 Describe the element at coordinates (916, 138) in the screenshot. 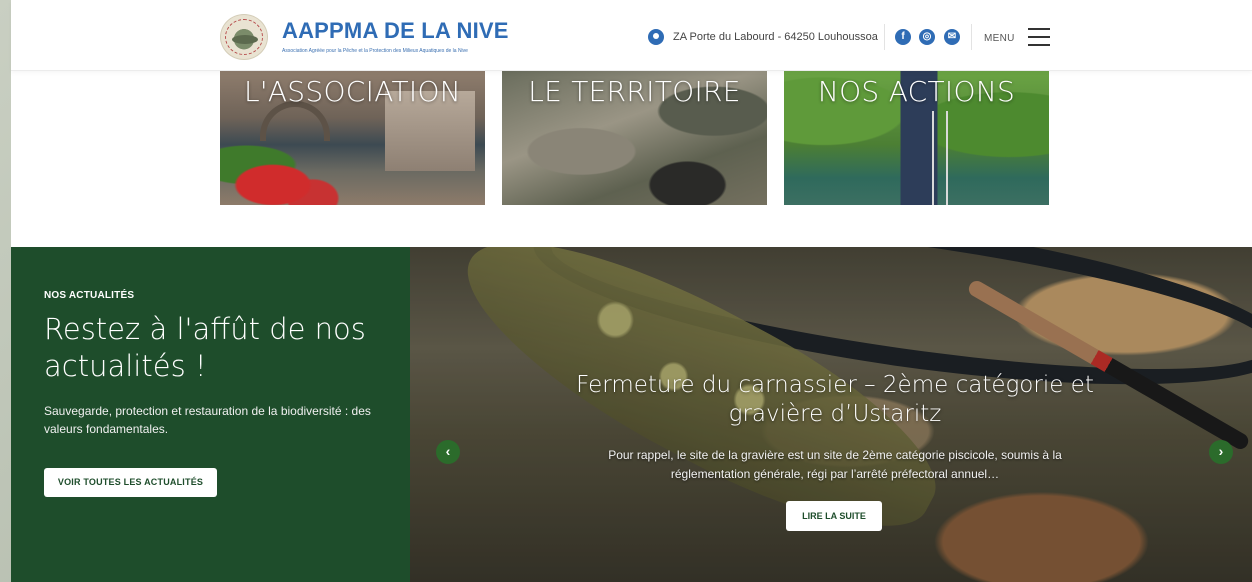

I see `tile-nos-actions: NOS ACTIONS` at that location.